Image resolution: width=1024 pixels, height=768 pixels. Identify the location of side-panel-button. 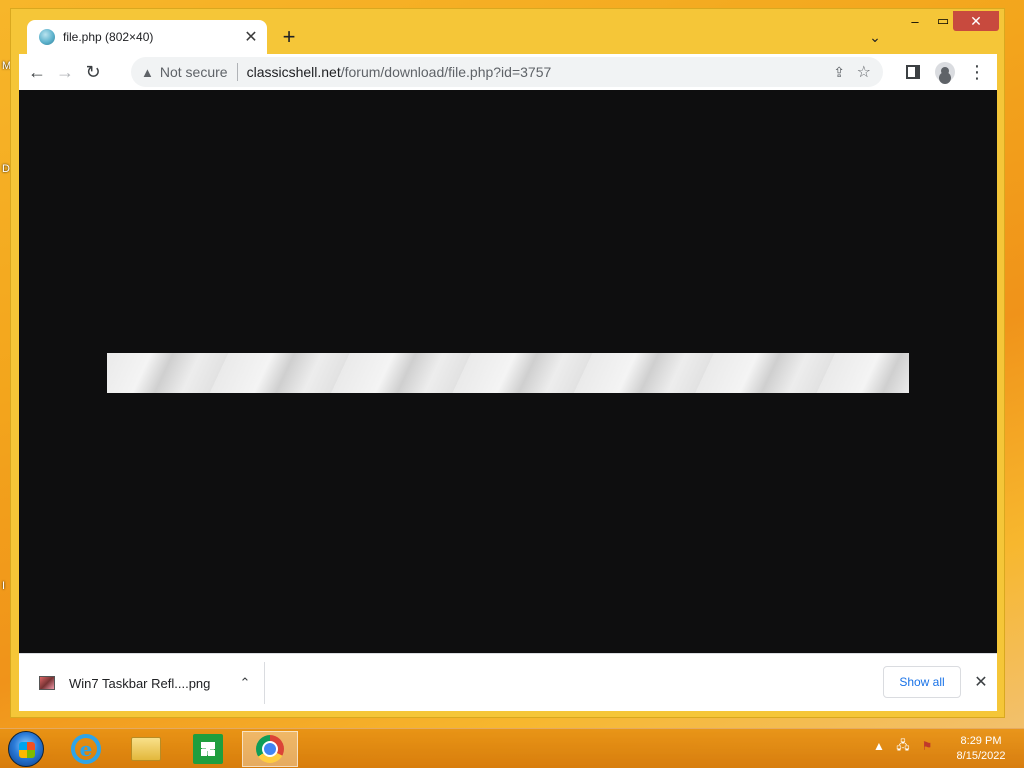
(913, 72).